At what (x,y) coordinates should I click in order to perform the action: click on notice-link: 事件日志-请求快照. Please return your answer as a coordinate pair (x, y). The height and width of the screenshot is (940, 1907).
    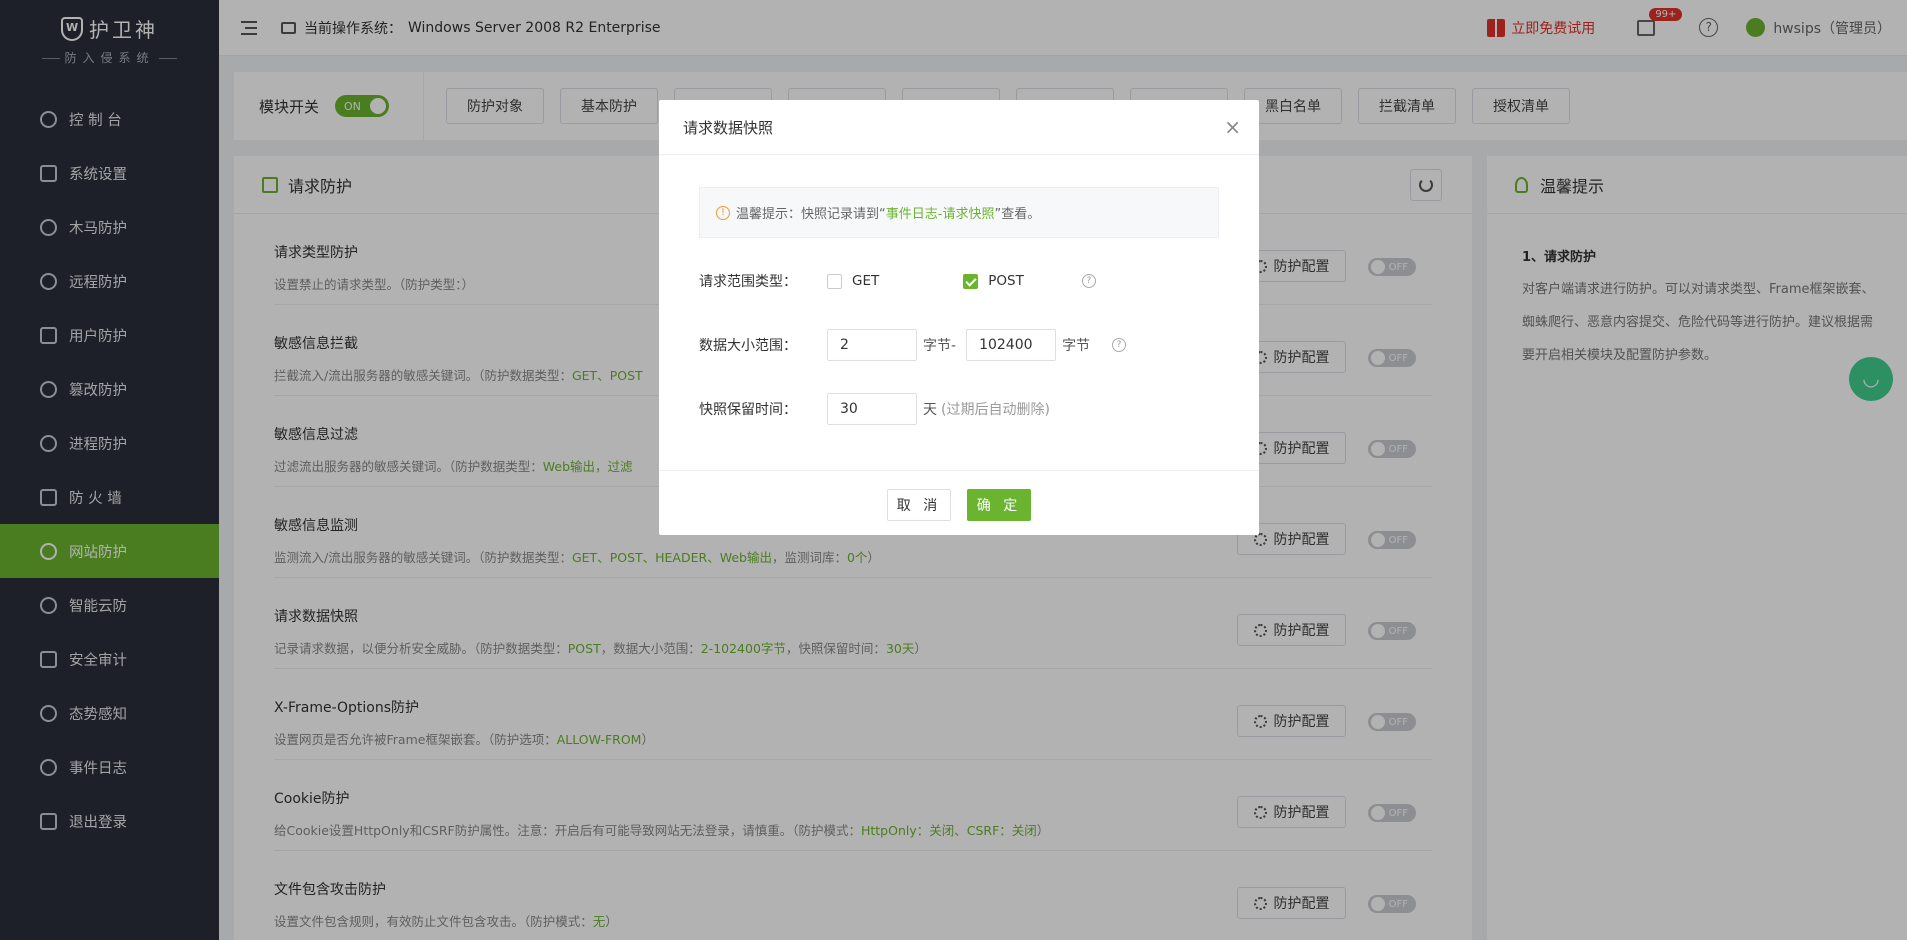
    Looking at the image, I should click on (940, 212).